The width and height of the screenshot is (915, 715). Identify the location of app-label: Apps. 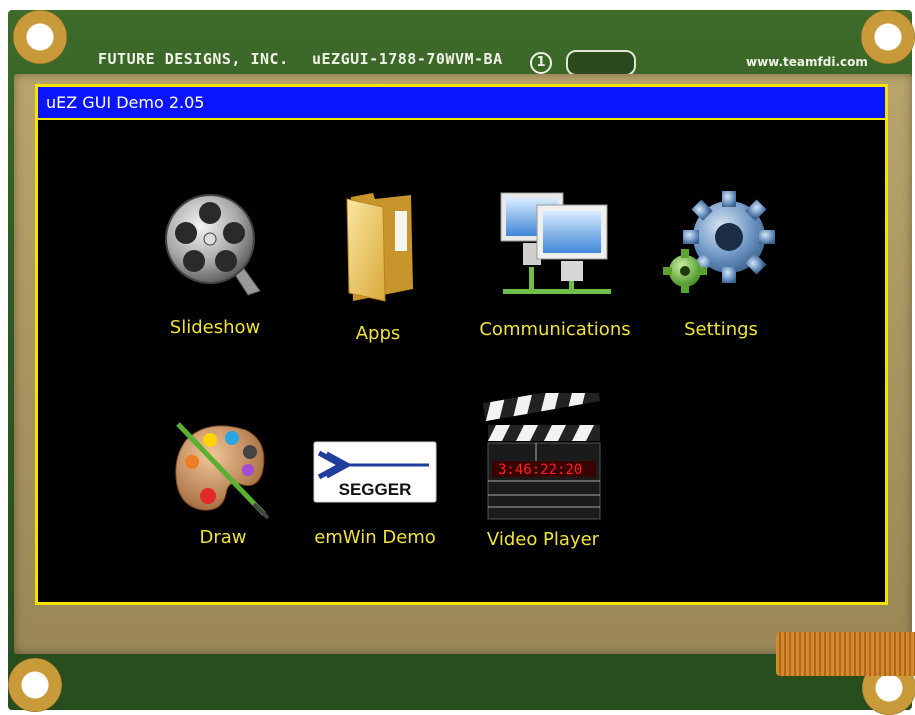
(378, 333).